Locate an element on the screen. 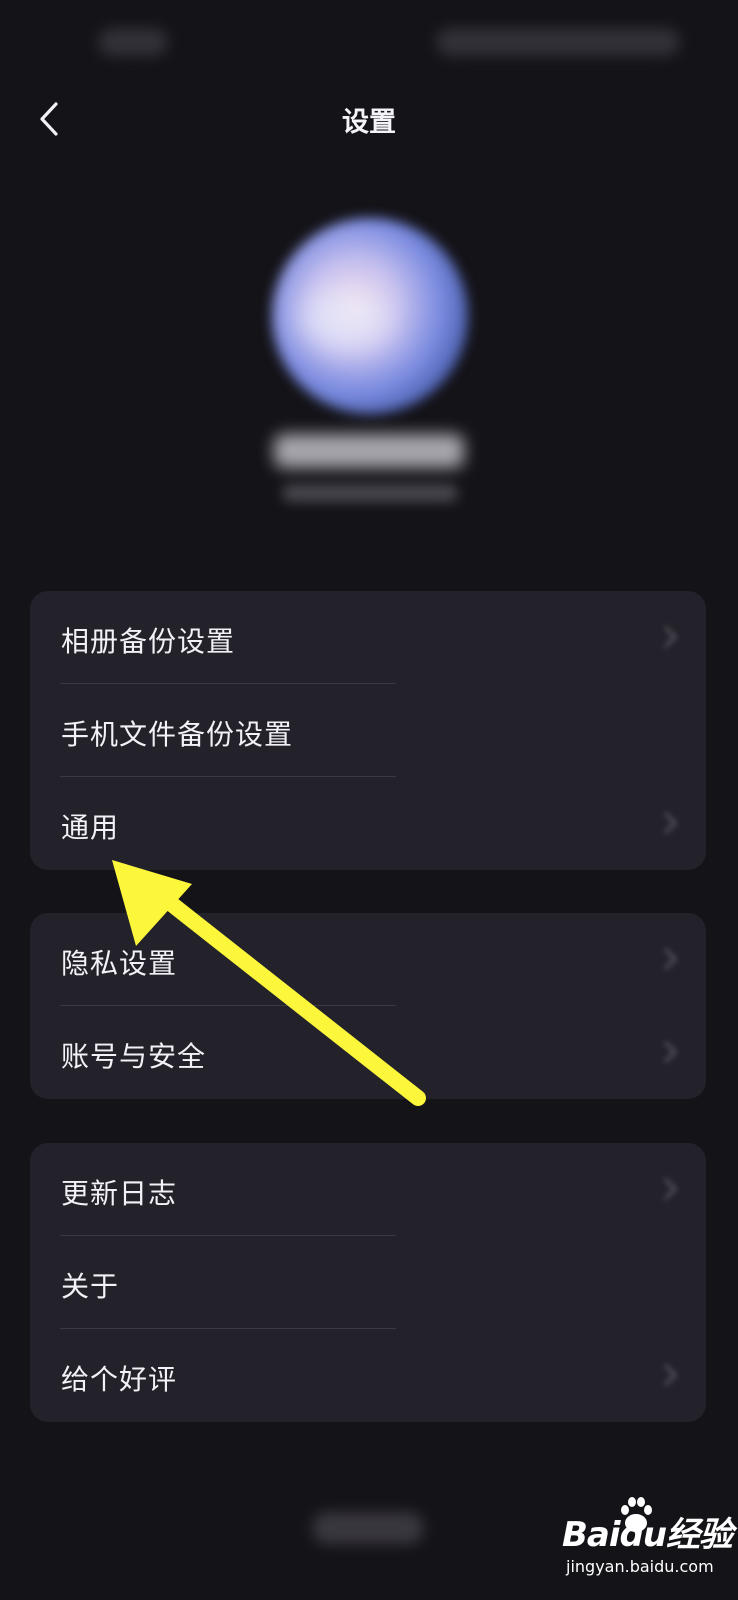 The width and height of the screenshot is (738, 1600). settings-item-about: 关于 is located at coordinates (368, 1282).